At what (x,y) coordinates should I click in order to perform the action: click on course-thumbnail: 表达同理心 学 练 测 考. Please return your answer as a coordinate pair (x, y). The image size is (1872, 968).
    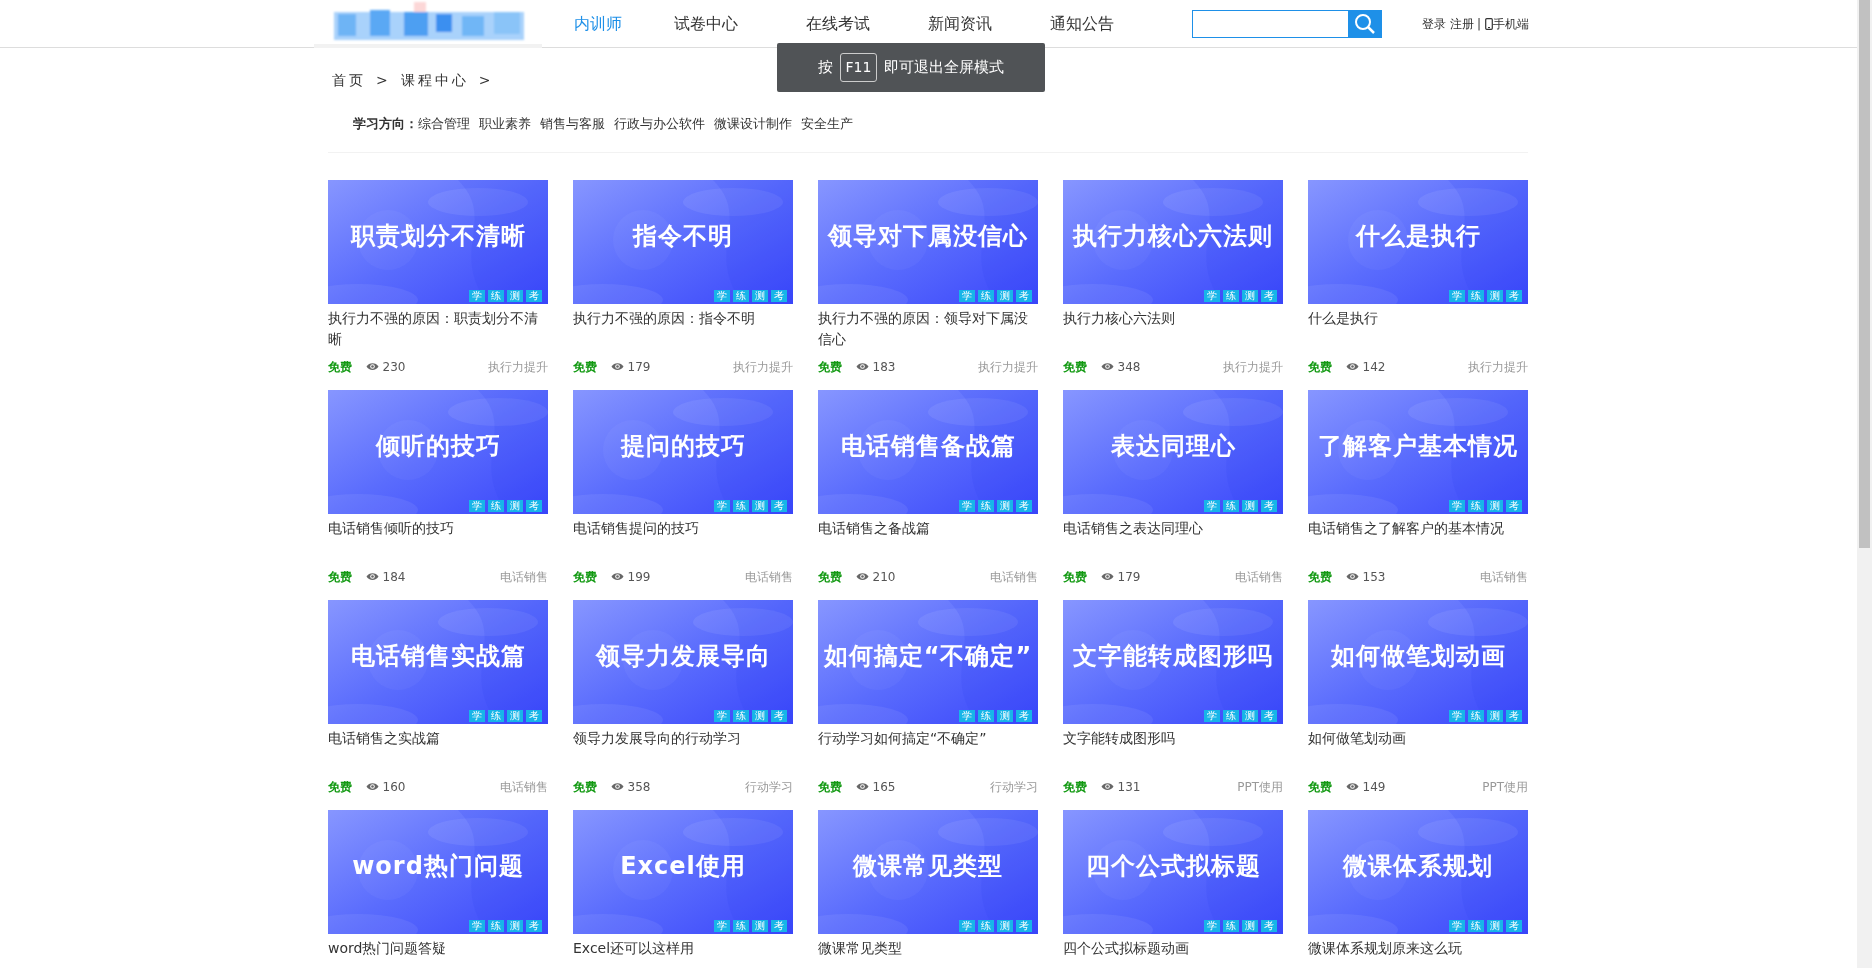
    Looking at the image, I should click on (1173, 451).